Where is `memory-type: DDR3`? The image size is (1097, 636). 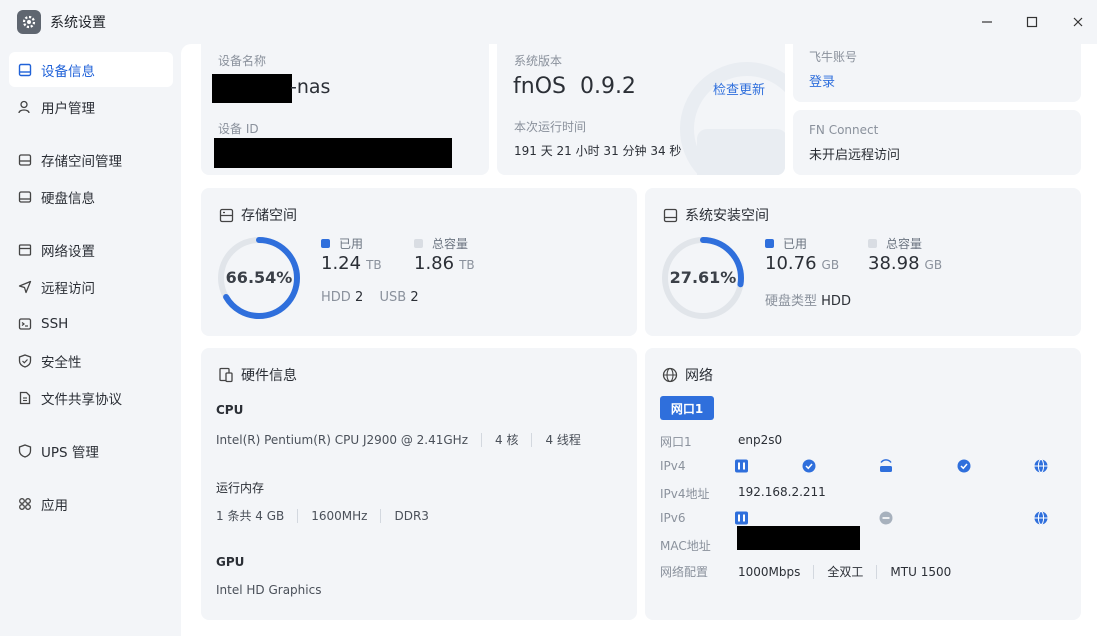
memory-type: DDR3 is located at coordinates (411, 515).